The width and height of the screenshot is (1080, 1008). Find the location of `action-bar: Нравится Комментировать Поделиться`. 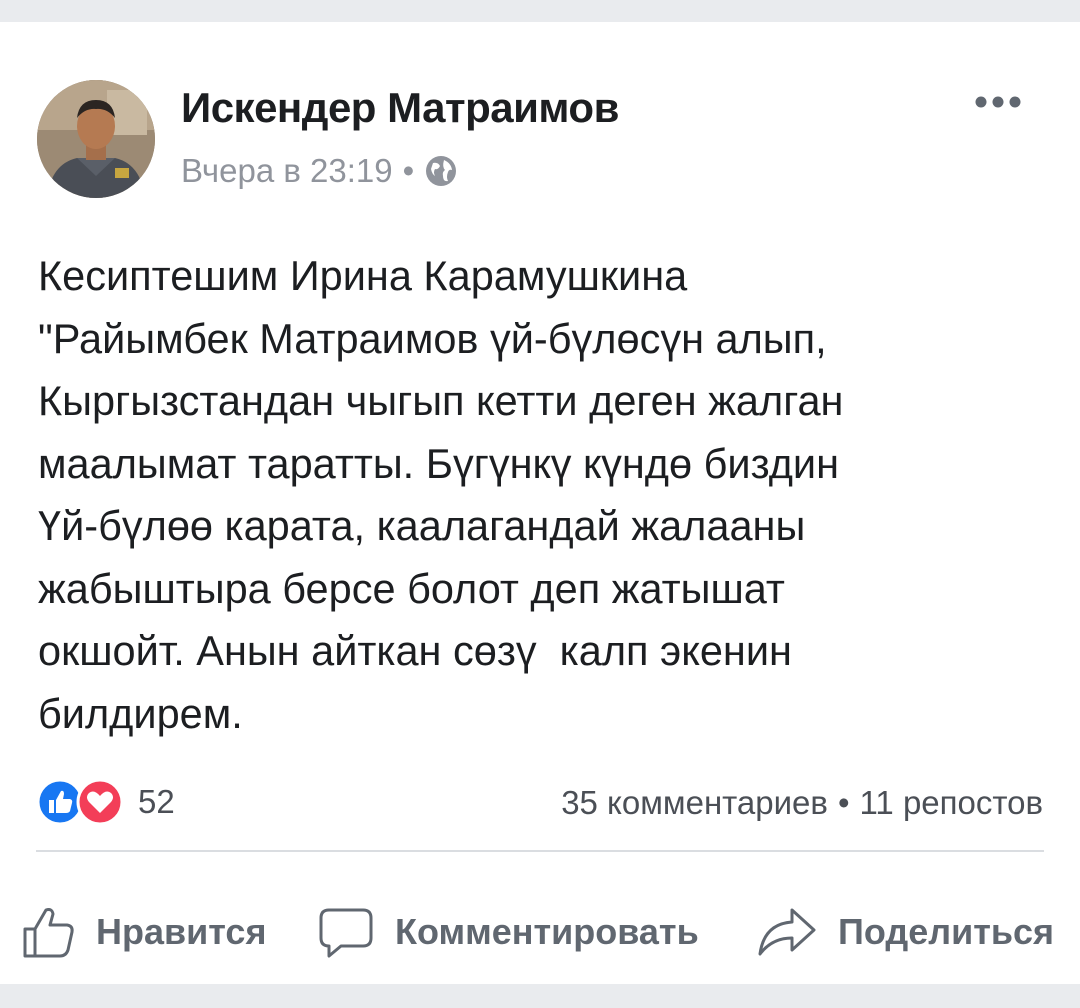

action-bar: Нравится Комментировать Поделиться is located at coordinates (540, 937).